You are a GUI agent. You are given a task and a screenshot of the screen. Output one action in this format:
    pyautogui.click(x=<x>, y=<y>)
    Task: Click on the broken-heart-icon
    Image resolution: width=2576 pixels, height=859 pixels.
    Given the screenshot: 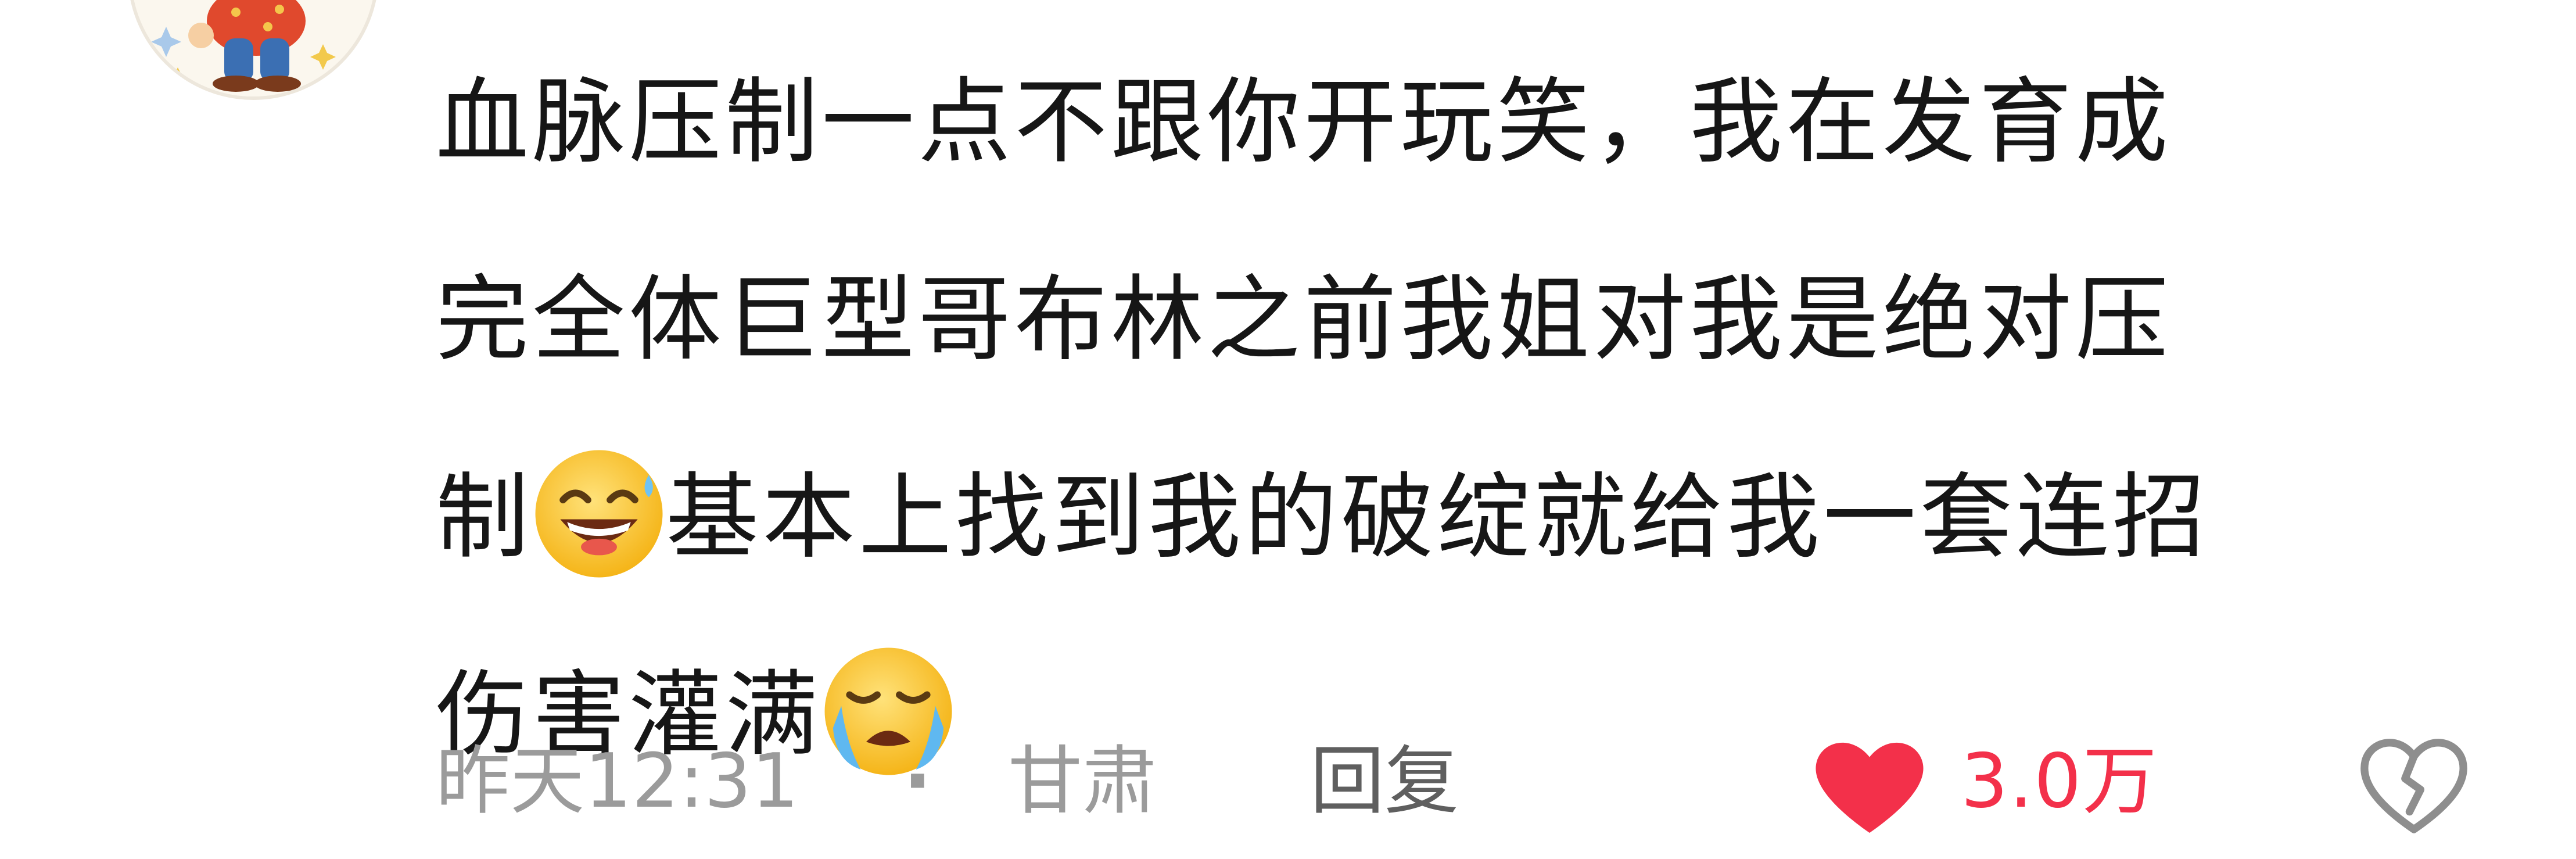 What is the action you would take?
    pyautogui.click(x=2414, y=785)
    